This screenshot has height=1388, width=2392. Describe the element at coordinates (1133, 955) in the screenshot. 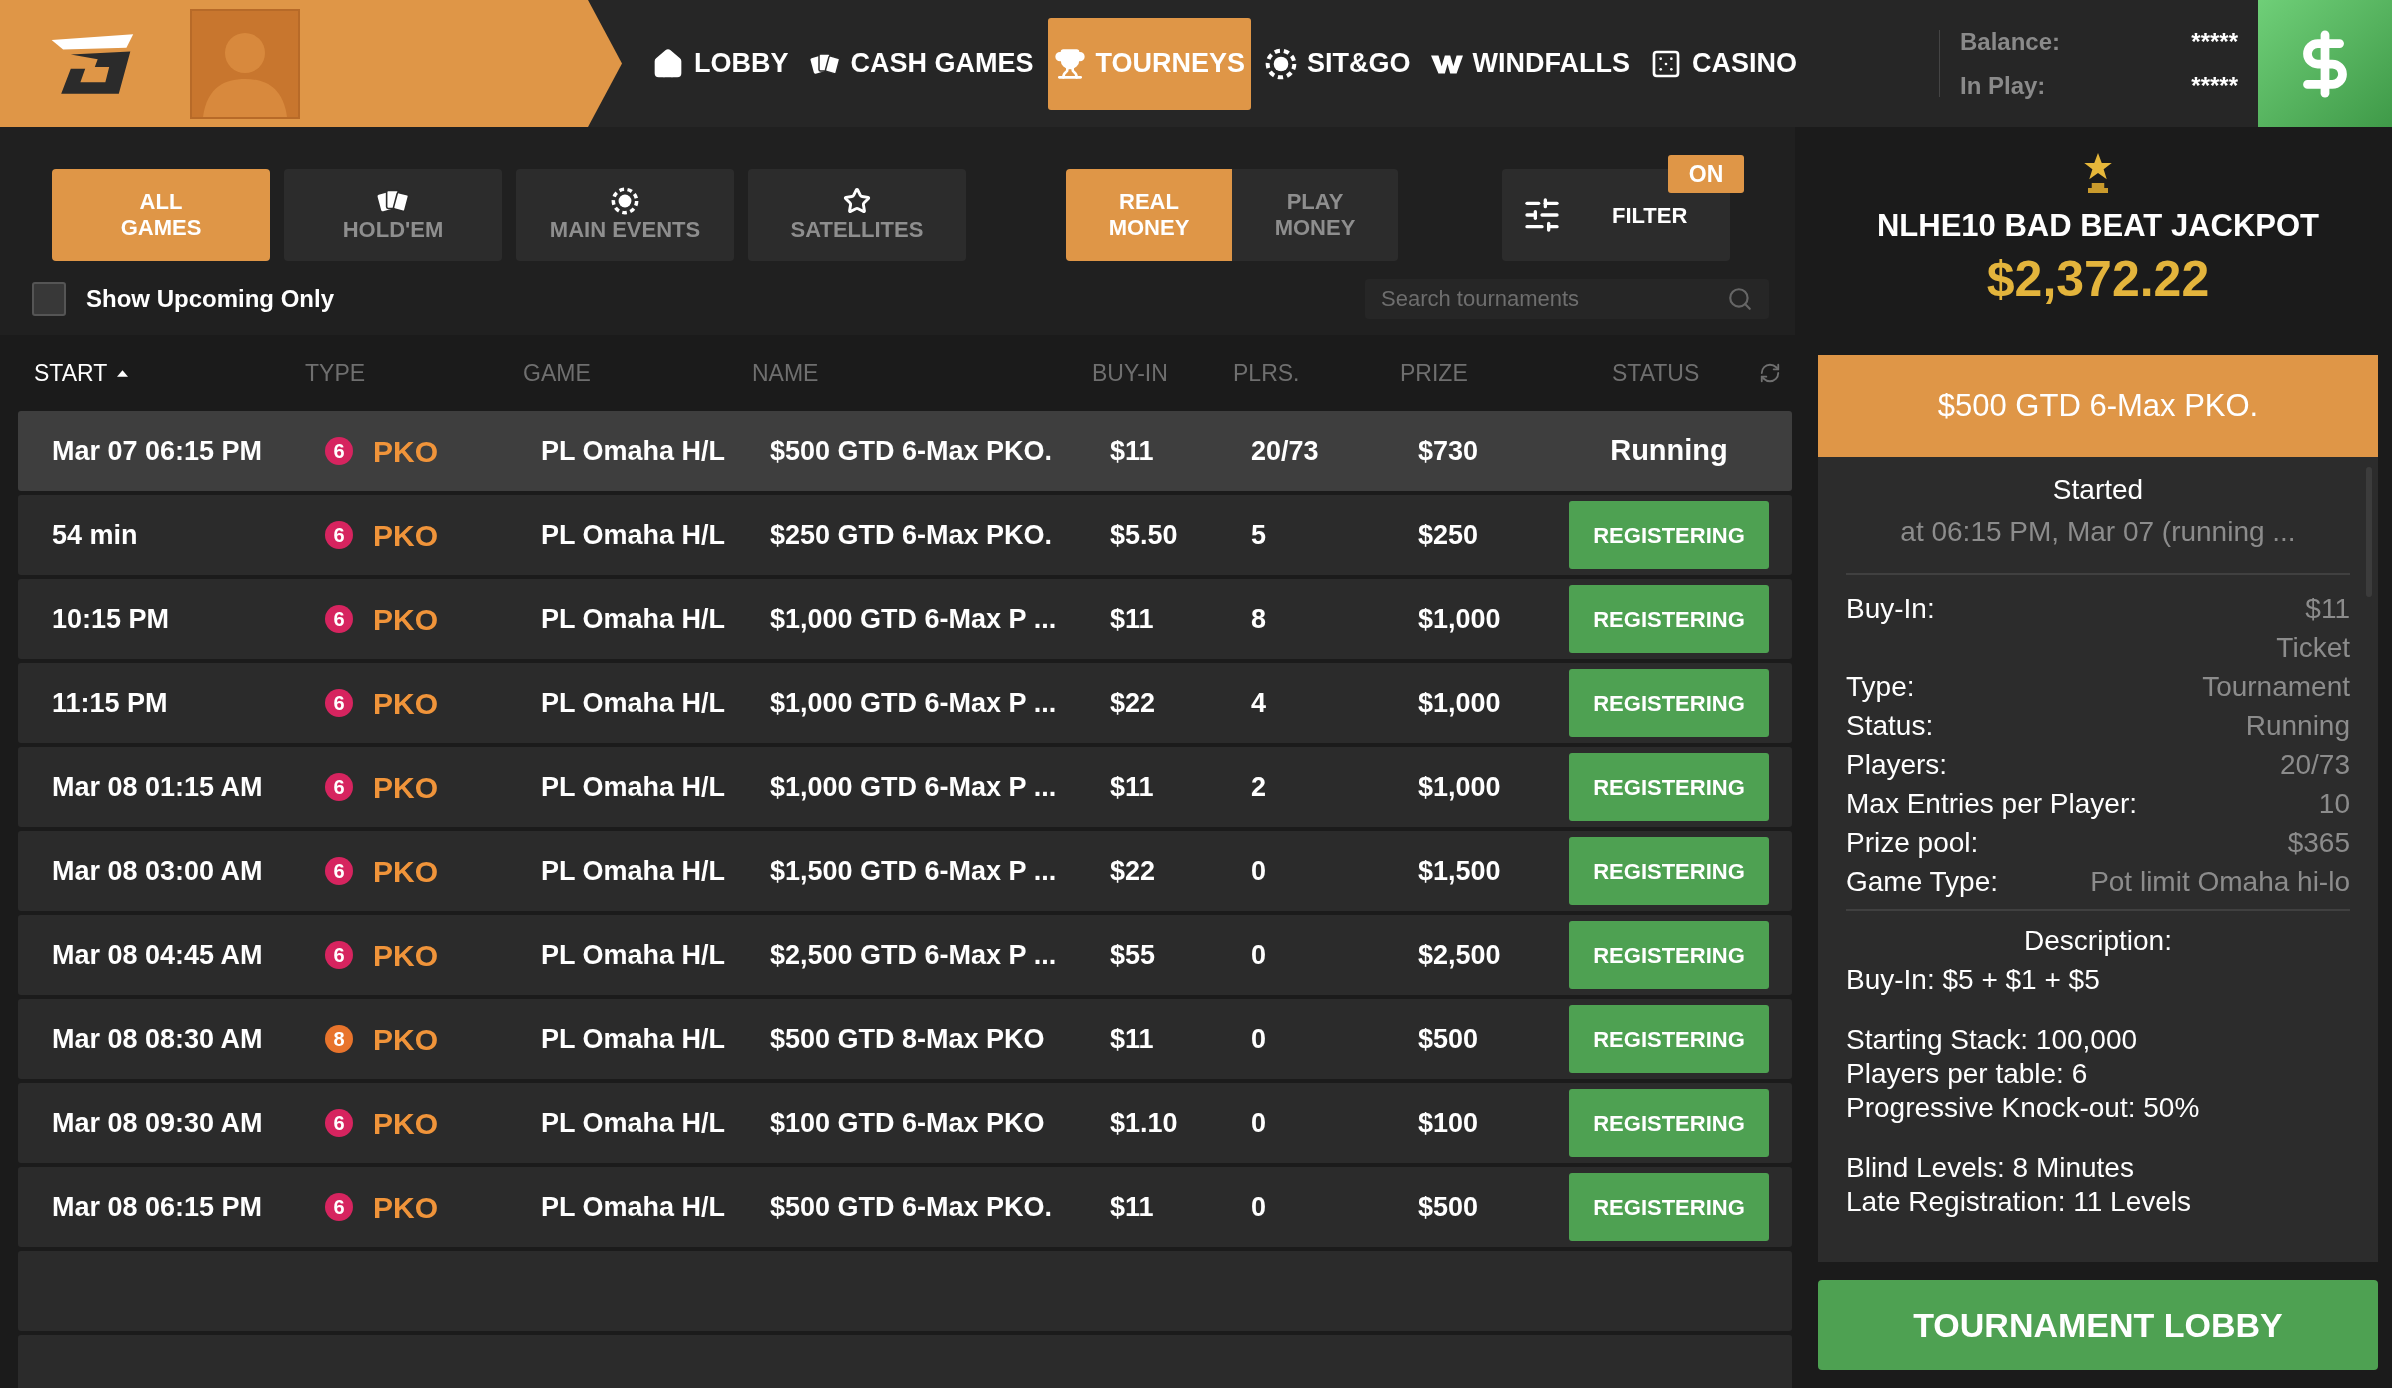

I see `buy-in-cell-text: $55` at that location.